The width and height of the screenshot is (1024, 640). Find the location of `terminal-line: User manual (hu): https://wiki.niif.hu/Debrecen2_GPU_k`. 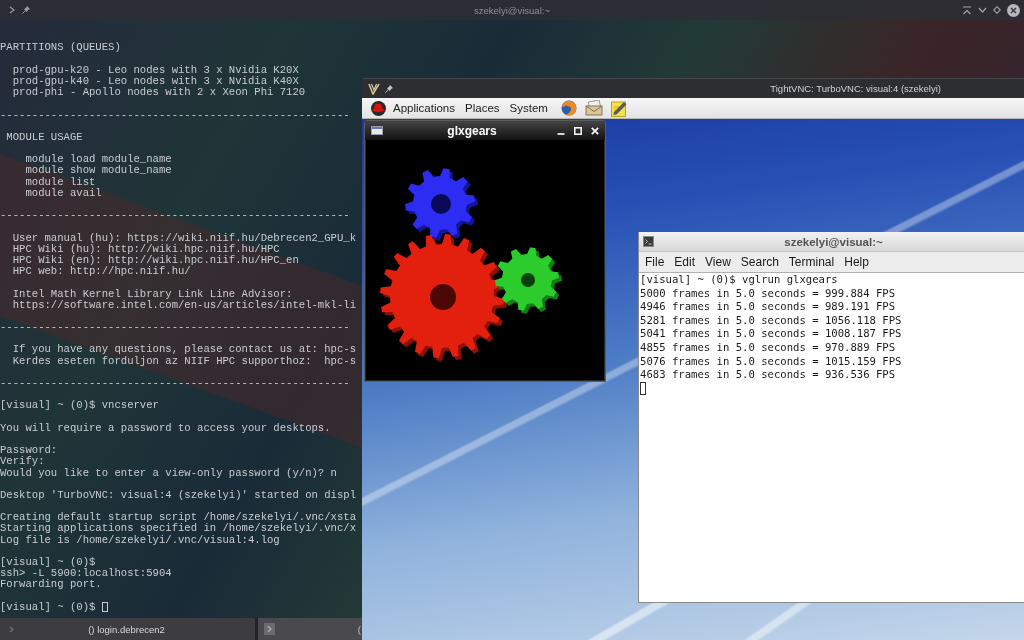

terminal-line: User manual (hu): https://wiki.niif.hu/Debrecen2_GPU_k is located at coordinates (183, 238).